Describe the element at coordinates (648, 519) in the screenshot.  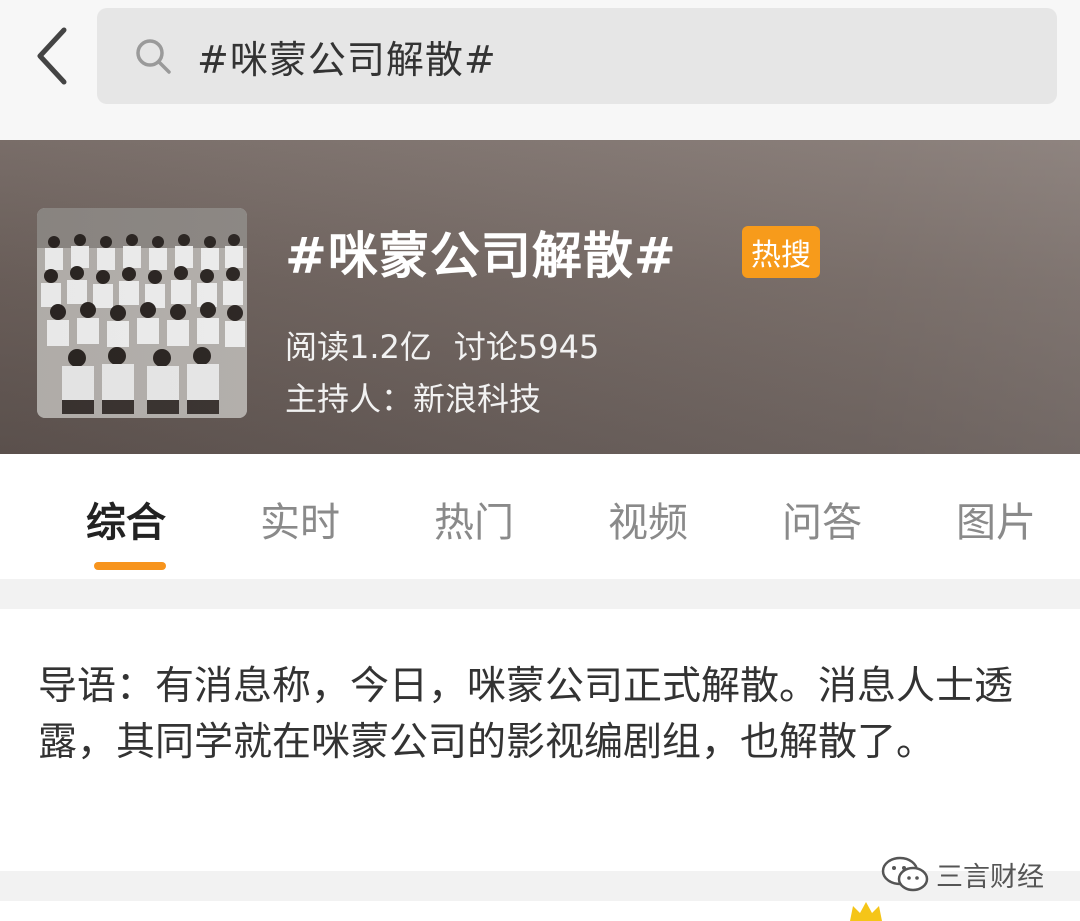
I see `tab-video: 视频` at that location.